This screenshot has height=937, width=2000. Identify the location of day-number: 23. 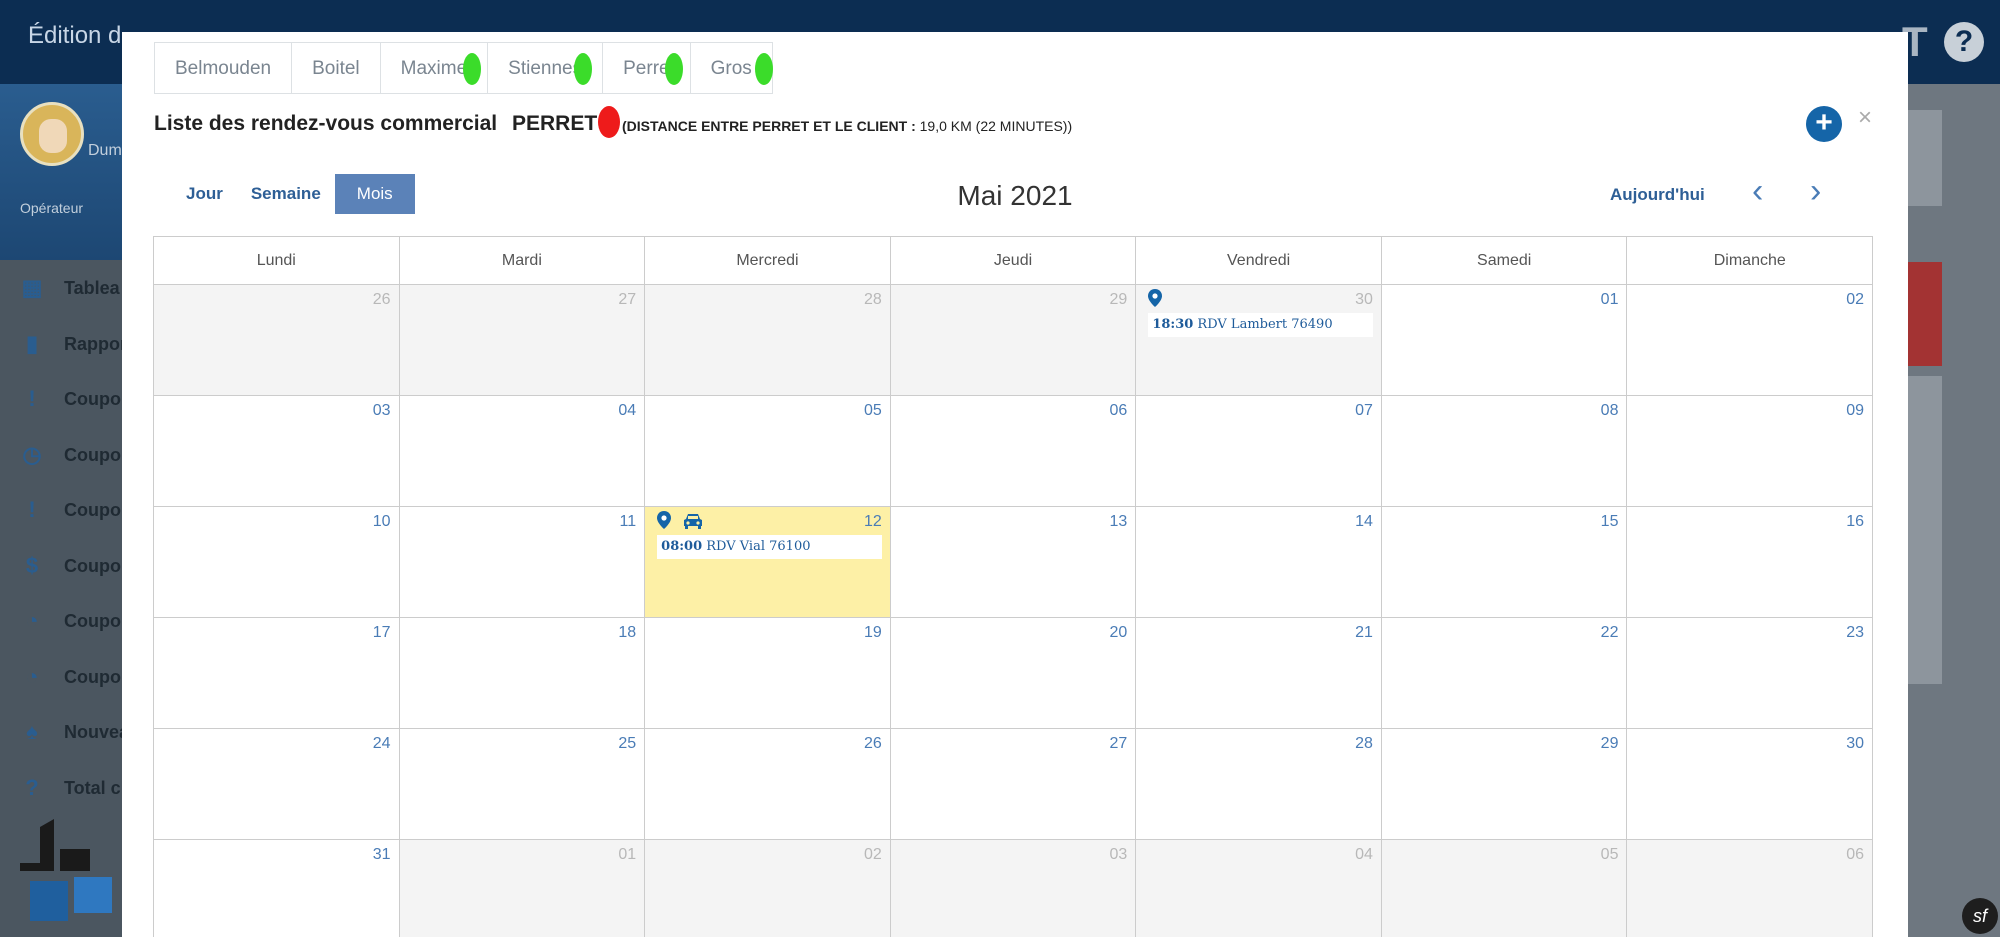
(1855, 633).